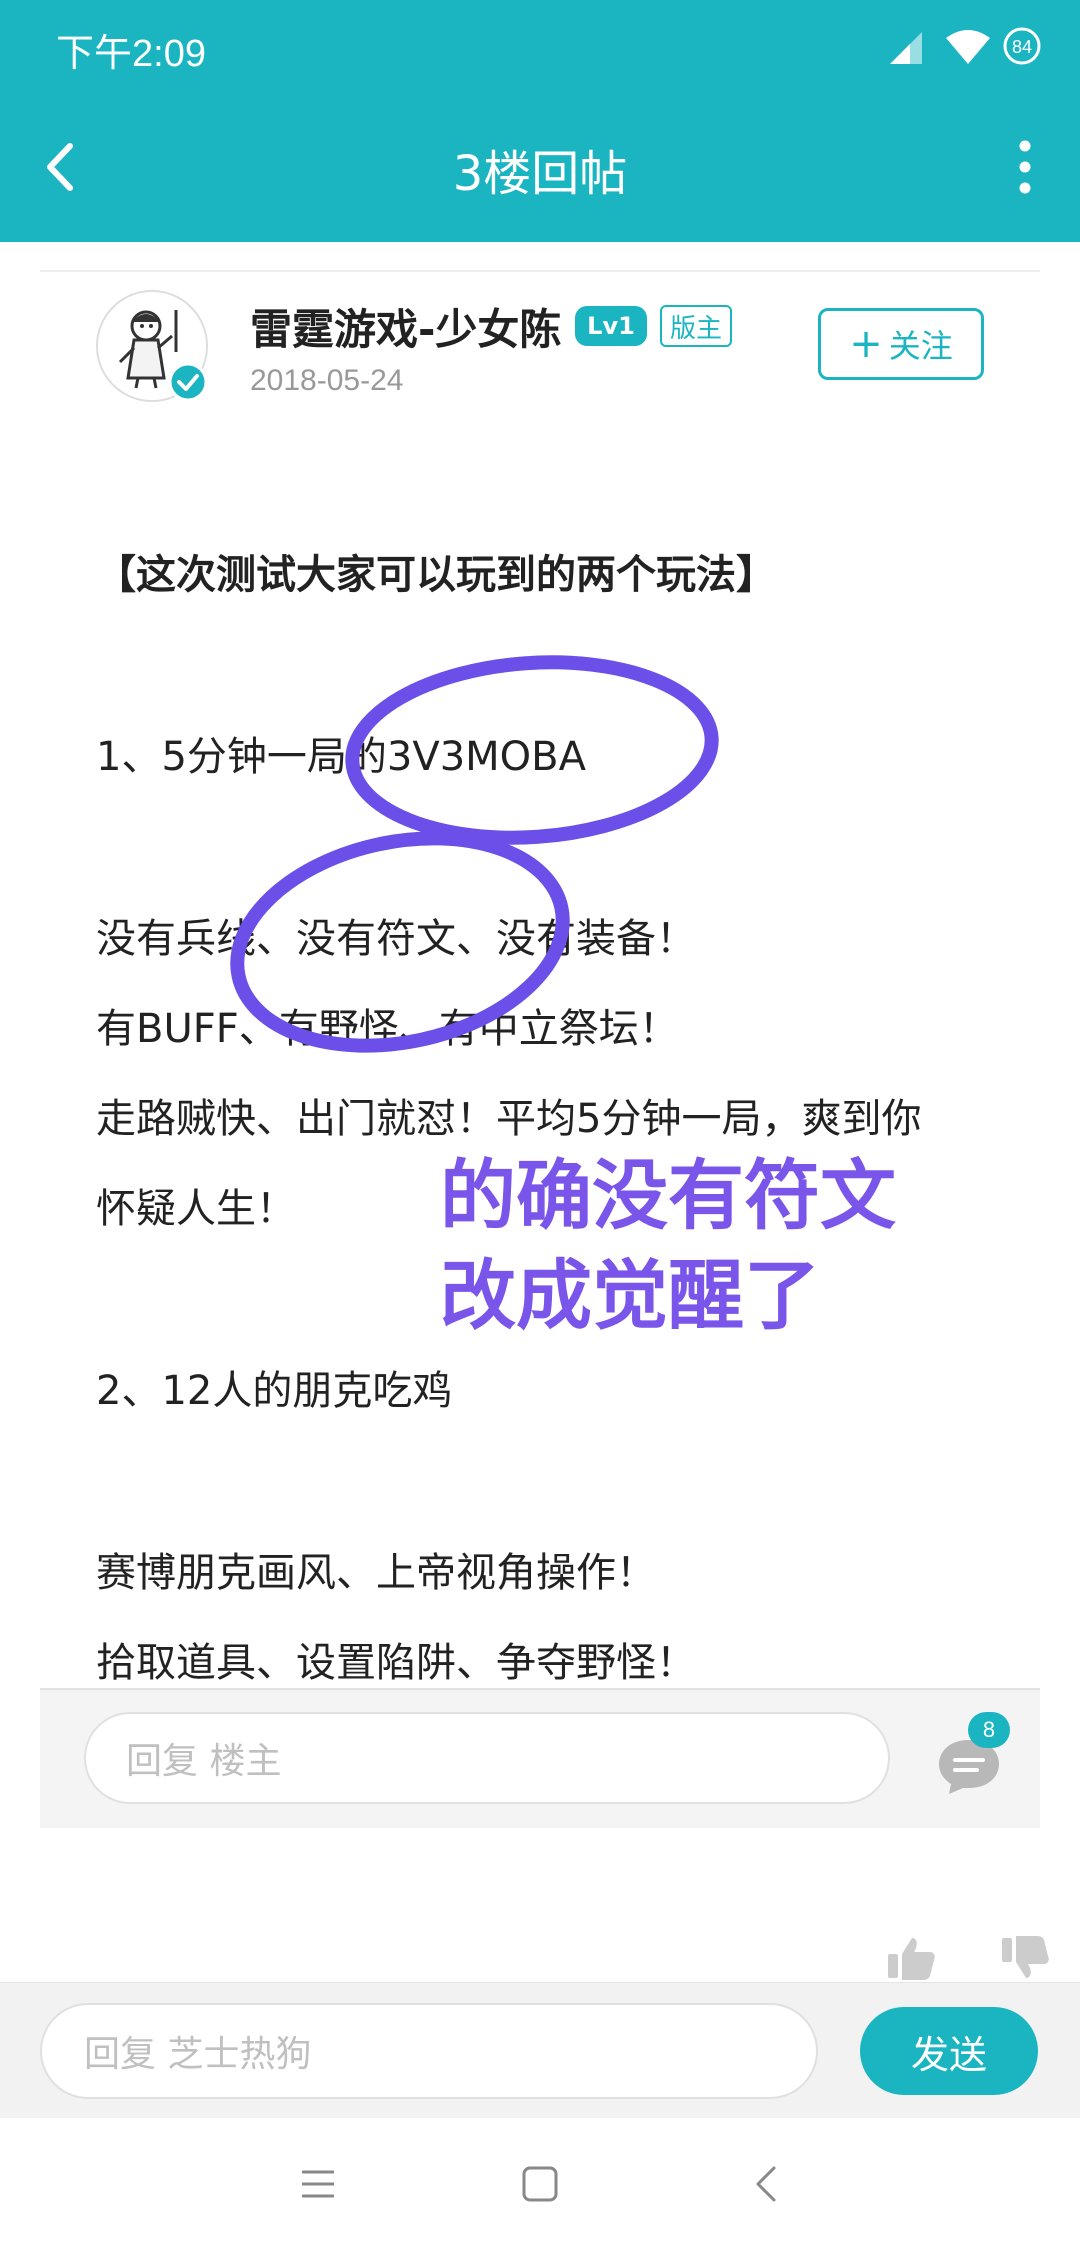  I want to click on system-nav-bar, so click(540, 2183).